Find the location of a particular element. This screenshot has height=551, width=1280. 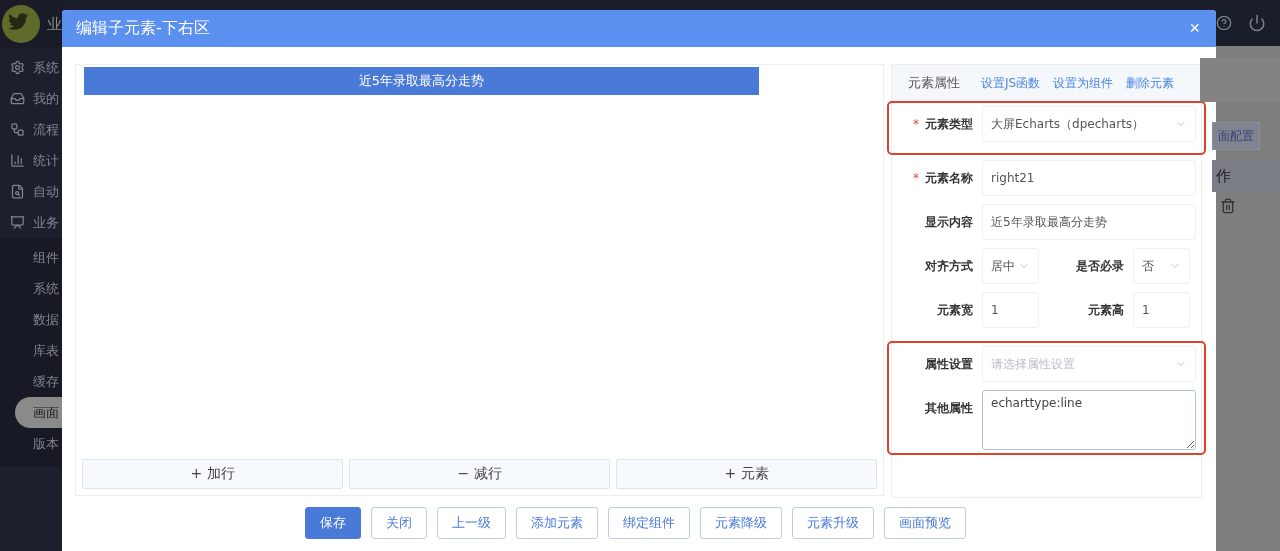

field-label: 属性设置 is located at coordinates (949, 364).